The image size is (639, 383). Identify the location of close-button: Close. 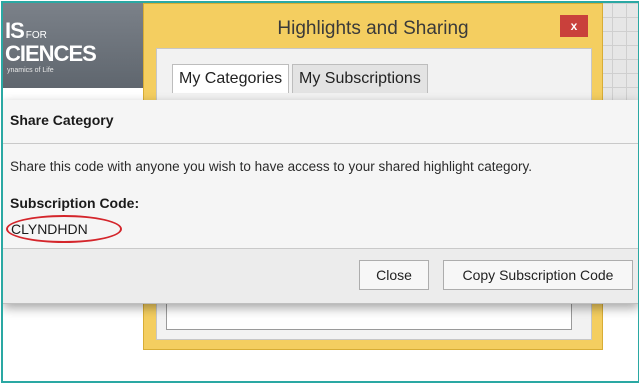
(394, 275).